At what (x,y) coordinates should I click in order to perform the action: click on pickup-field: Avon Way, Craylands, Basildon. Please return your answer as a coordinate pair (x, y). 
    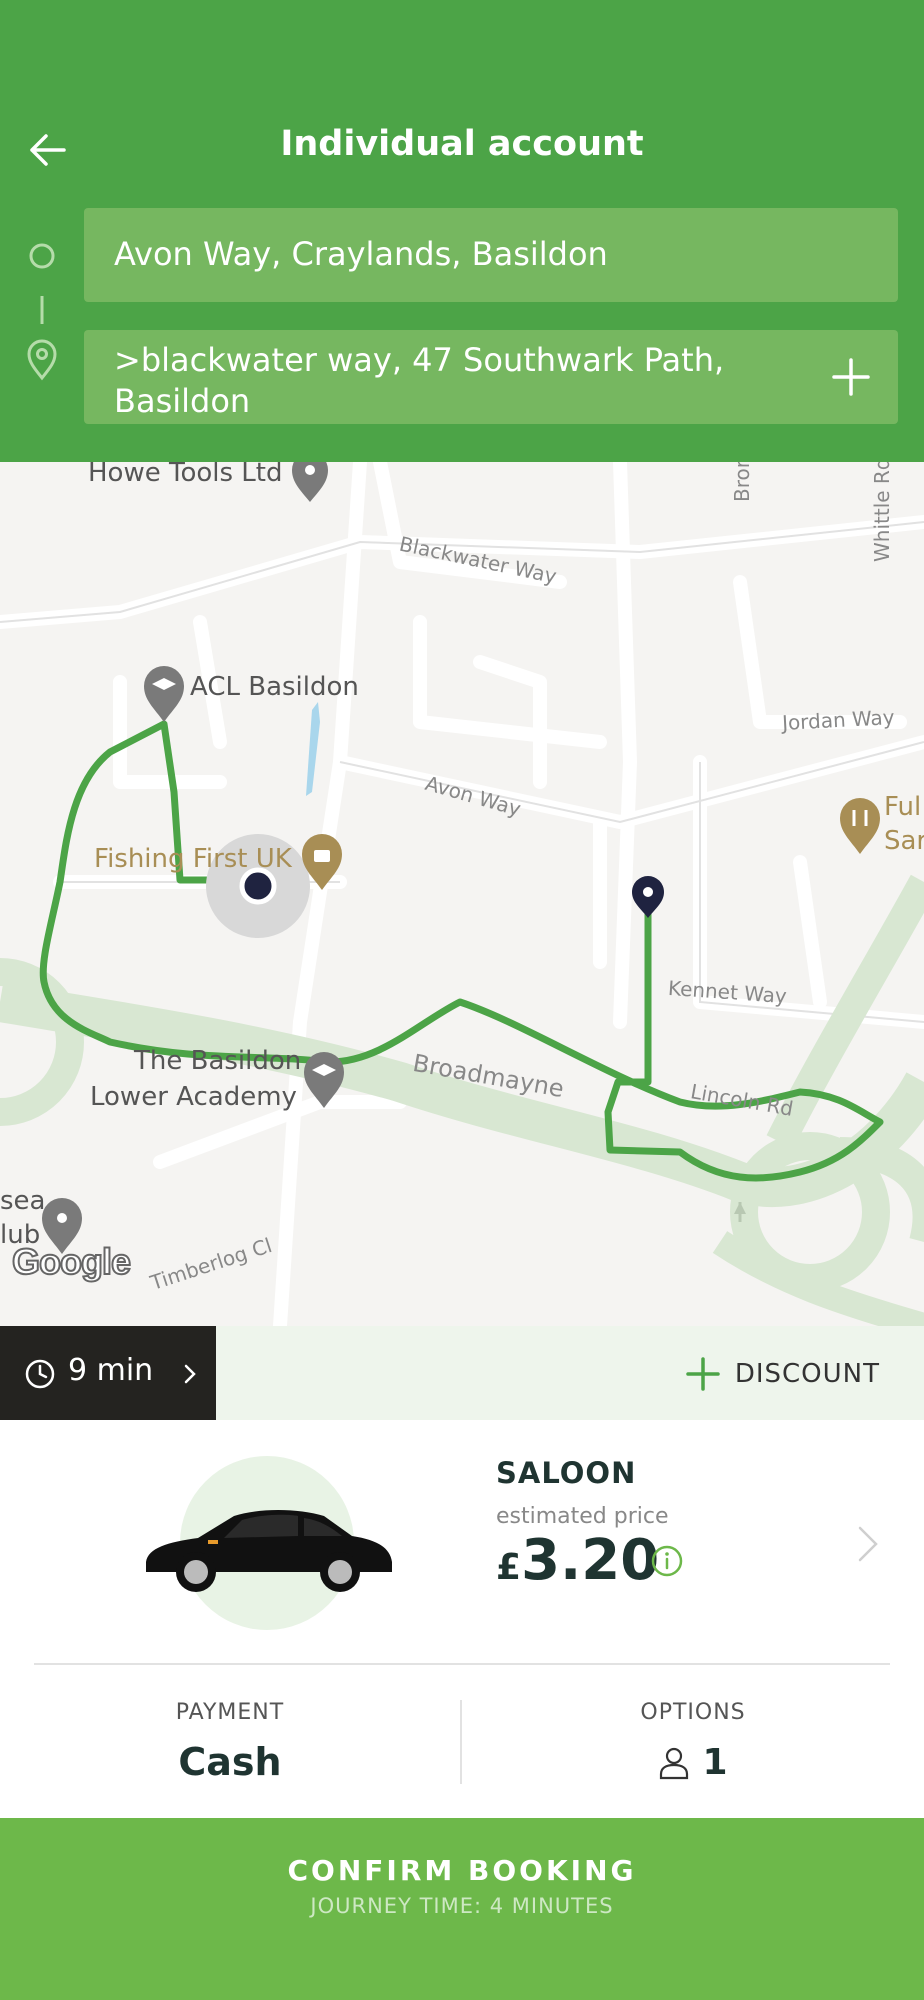
    Looking at the image, I should click on (491, 255).